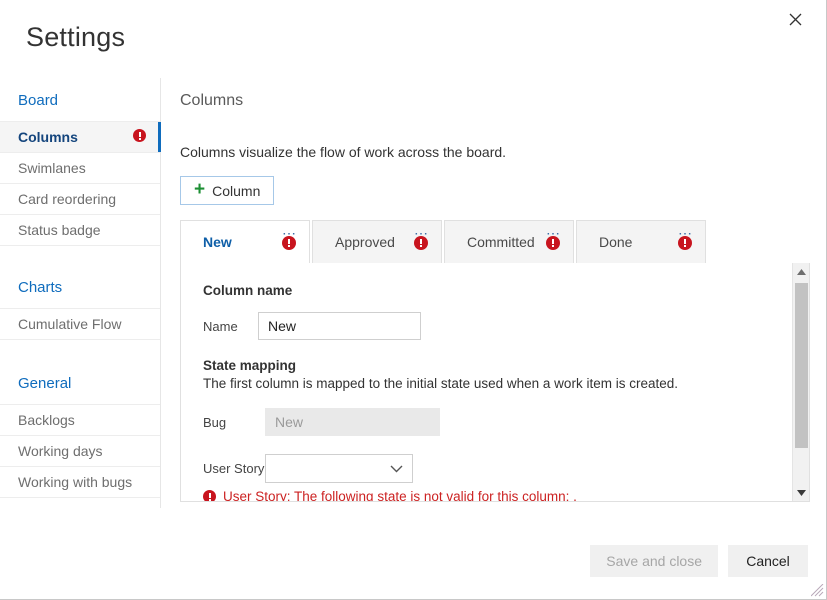 This screenshot has width=827, height=600. Describe the element at coordinates (641, 242) in the screenshot. I see `tab-done: Done ⋯` at that location.